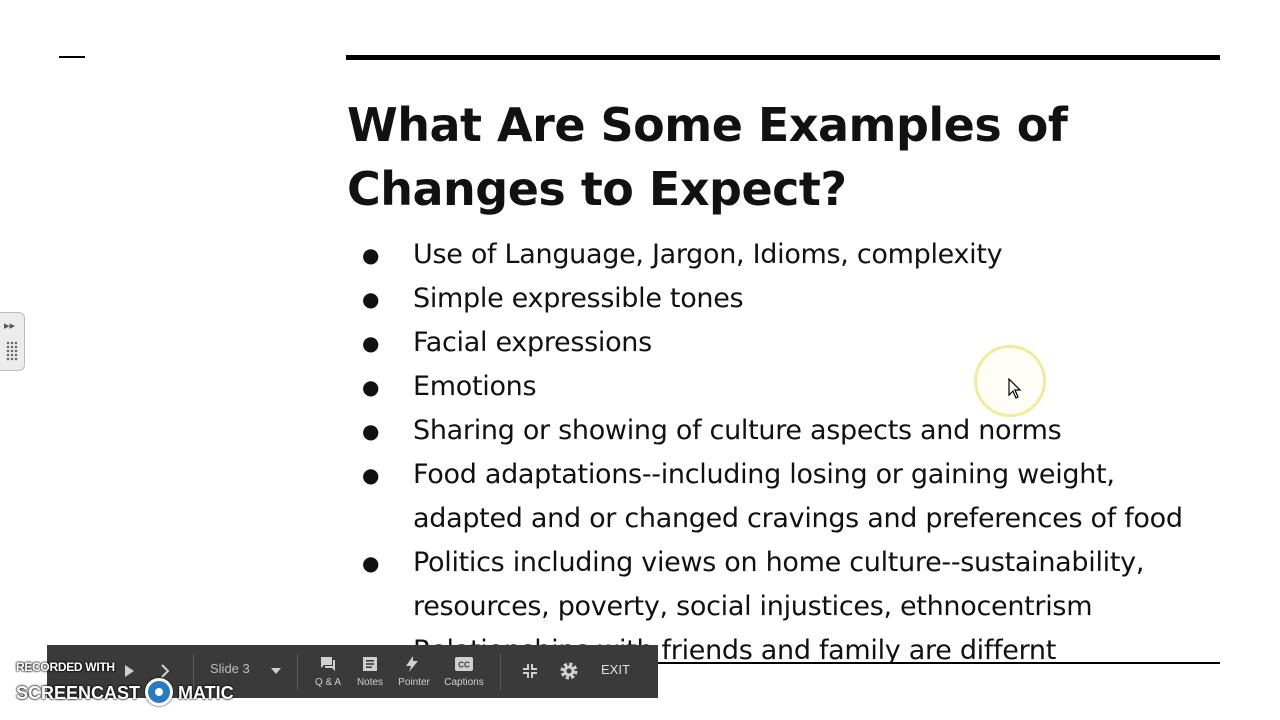  Describe the element at coordinates (72, 57) in the screenshot. I see `slide-decoration-dash` at that location.